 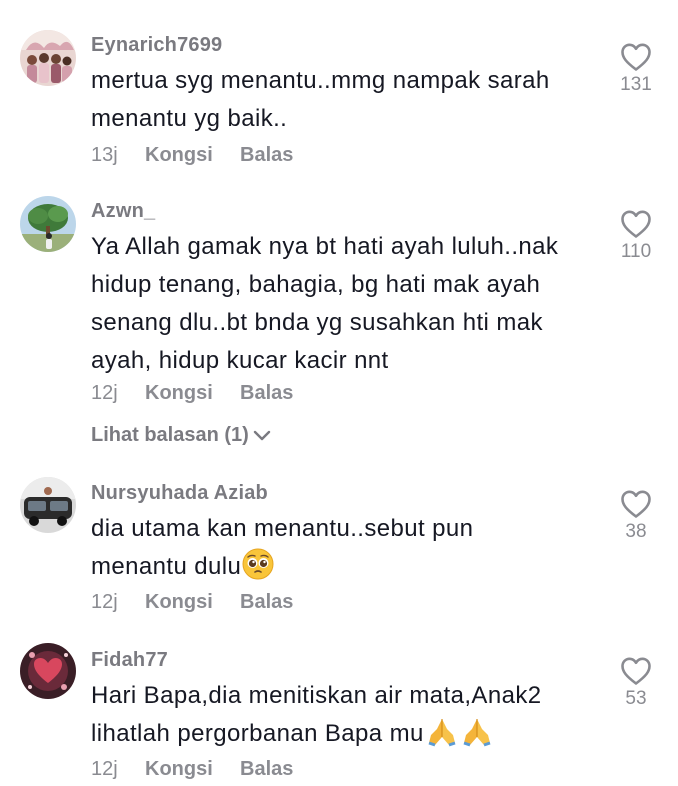 I want to click on pleading-face-emoji, so click(x=258, y=564).